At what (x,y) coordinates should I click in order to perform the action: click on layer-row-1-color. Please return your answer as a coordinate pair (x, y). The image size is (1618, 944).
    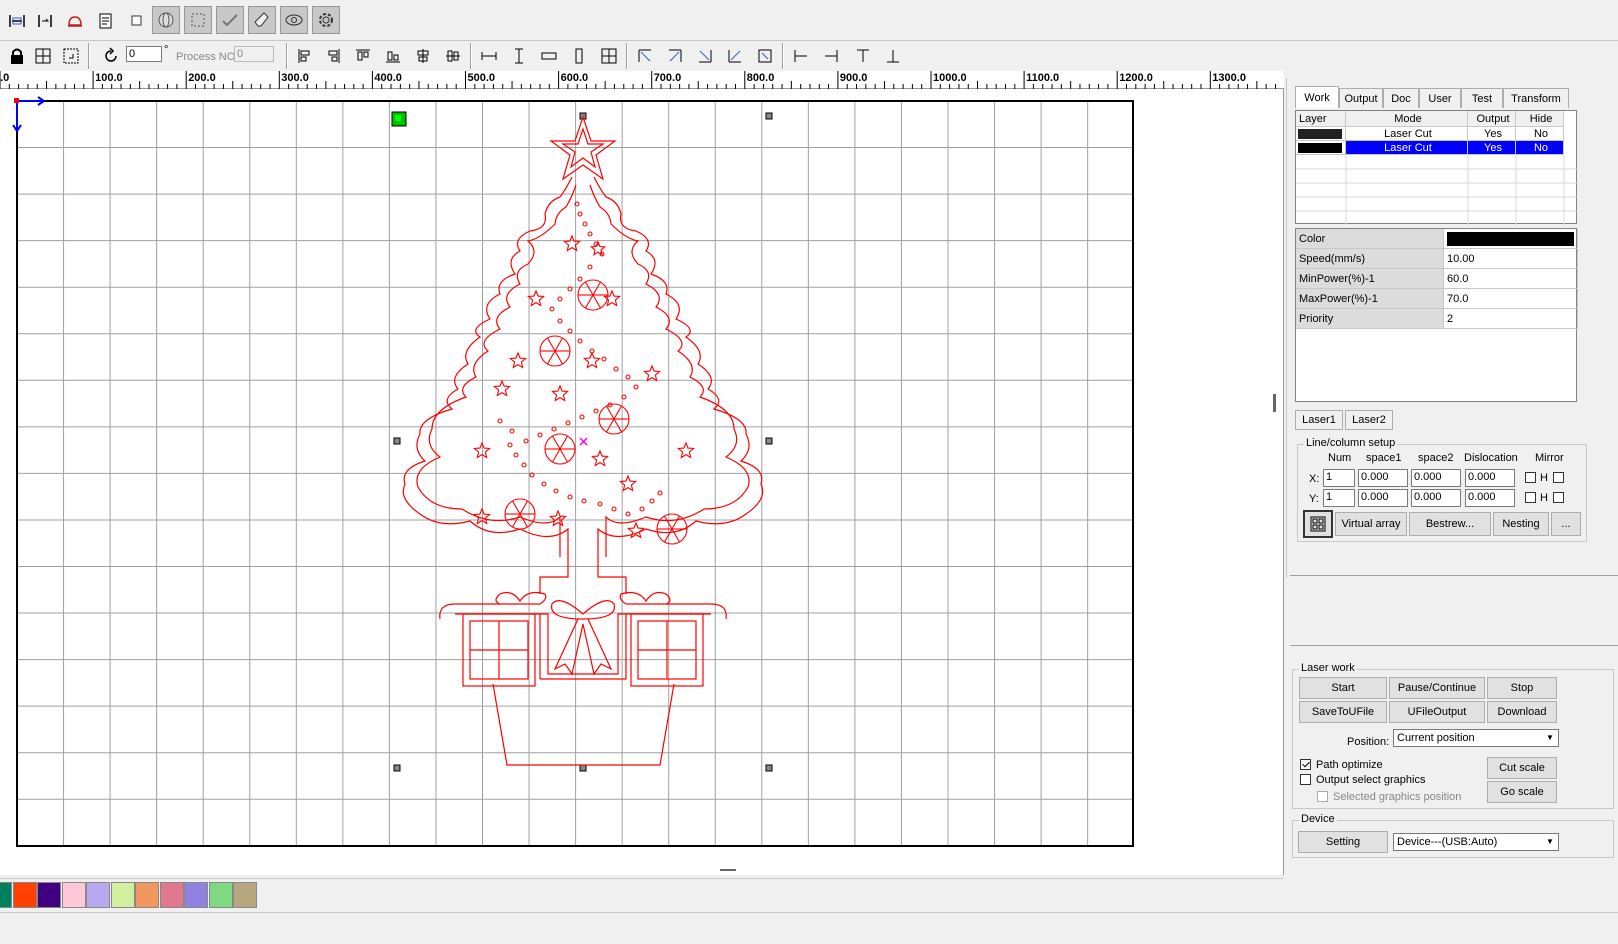
    Looking at the image, I should click on (1321, 148).